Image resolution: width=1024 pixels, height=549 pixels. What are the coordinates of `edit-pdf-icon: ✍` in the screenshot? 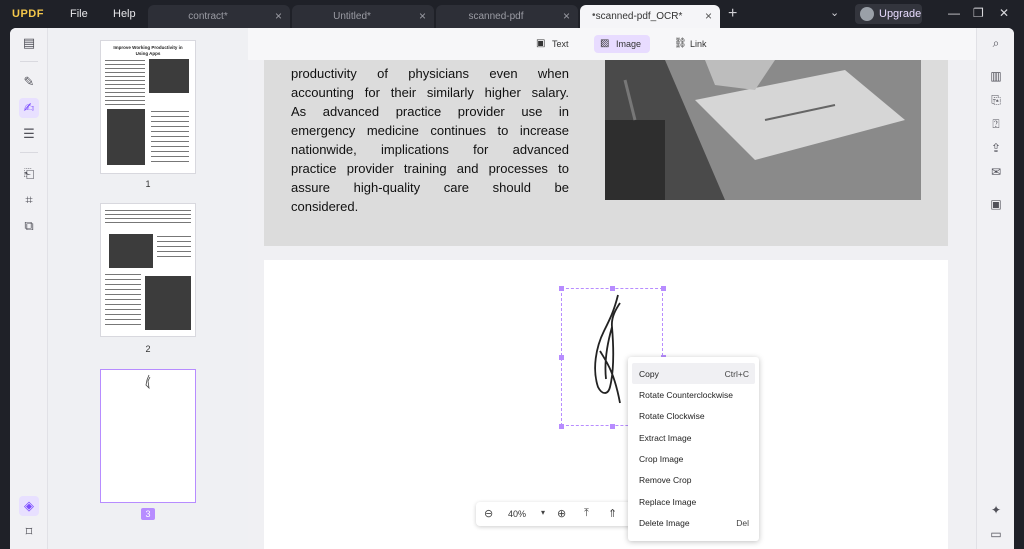 It's located at (29, 108).